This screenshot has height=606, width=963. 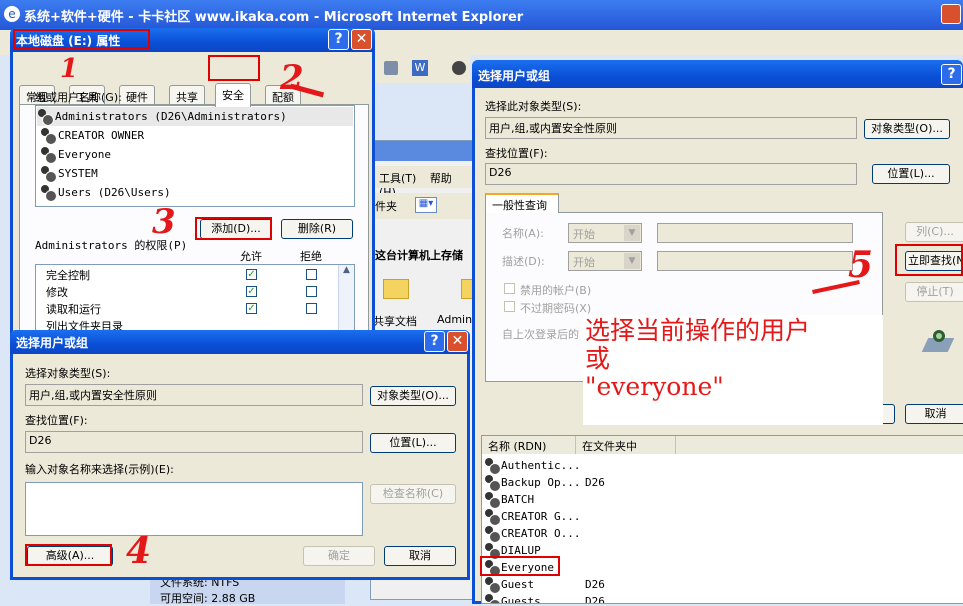 What do you see at coordinates (584, 234) in the screenshot?
I see `name-condition-value: 开始` at bounding box center [584, 234].